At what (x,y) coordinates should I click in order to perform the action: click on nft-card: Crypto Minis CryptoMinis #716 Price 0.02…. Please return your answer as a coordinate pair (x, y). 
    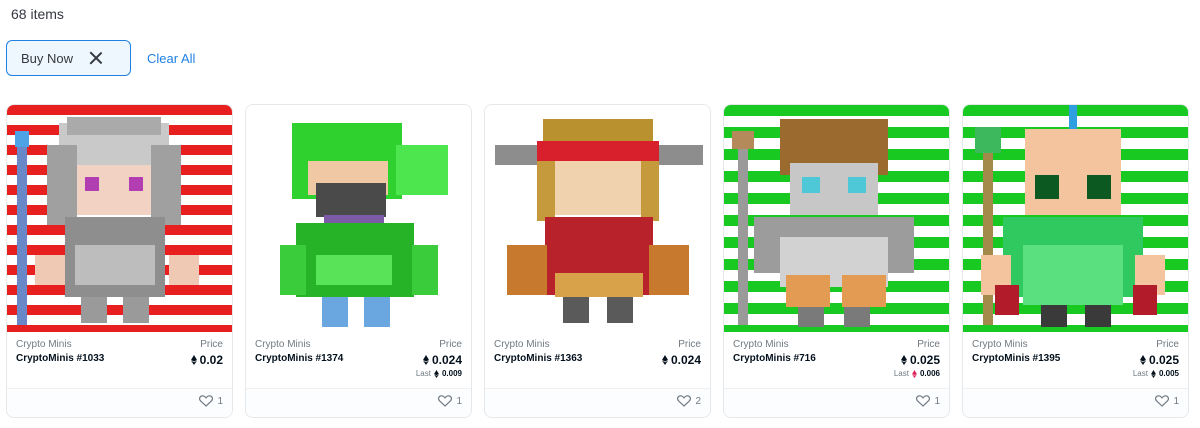
    Looking at the image, I should click on (836, 261).